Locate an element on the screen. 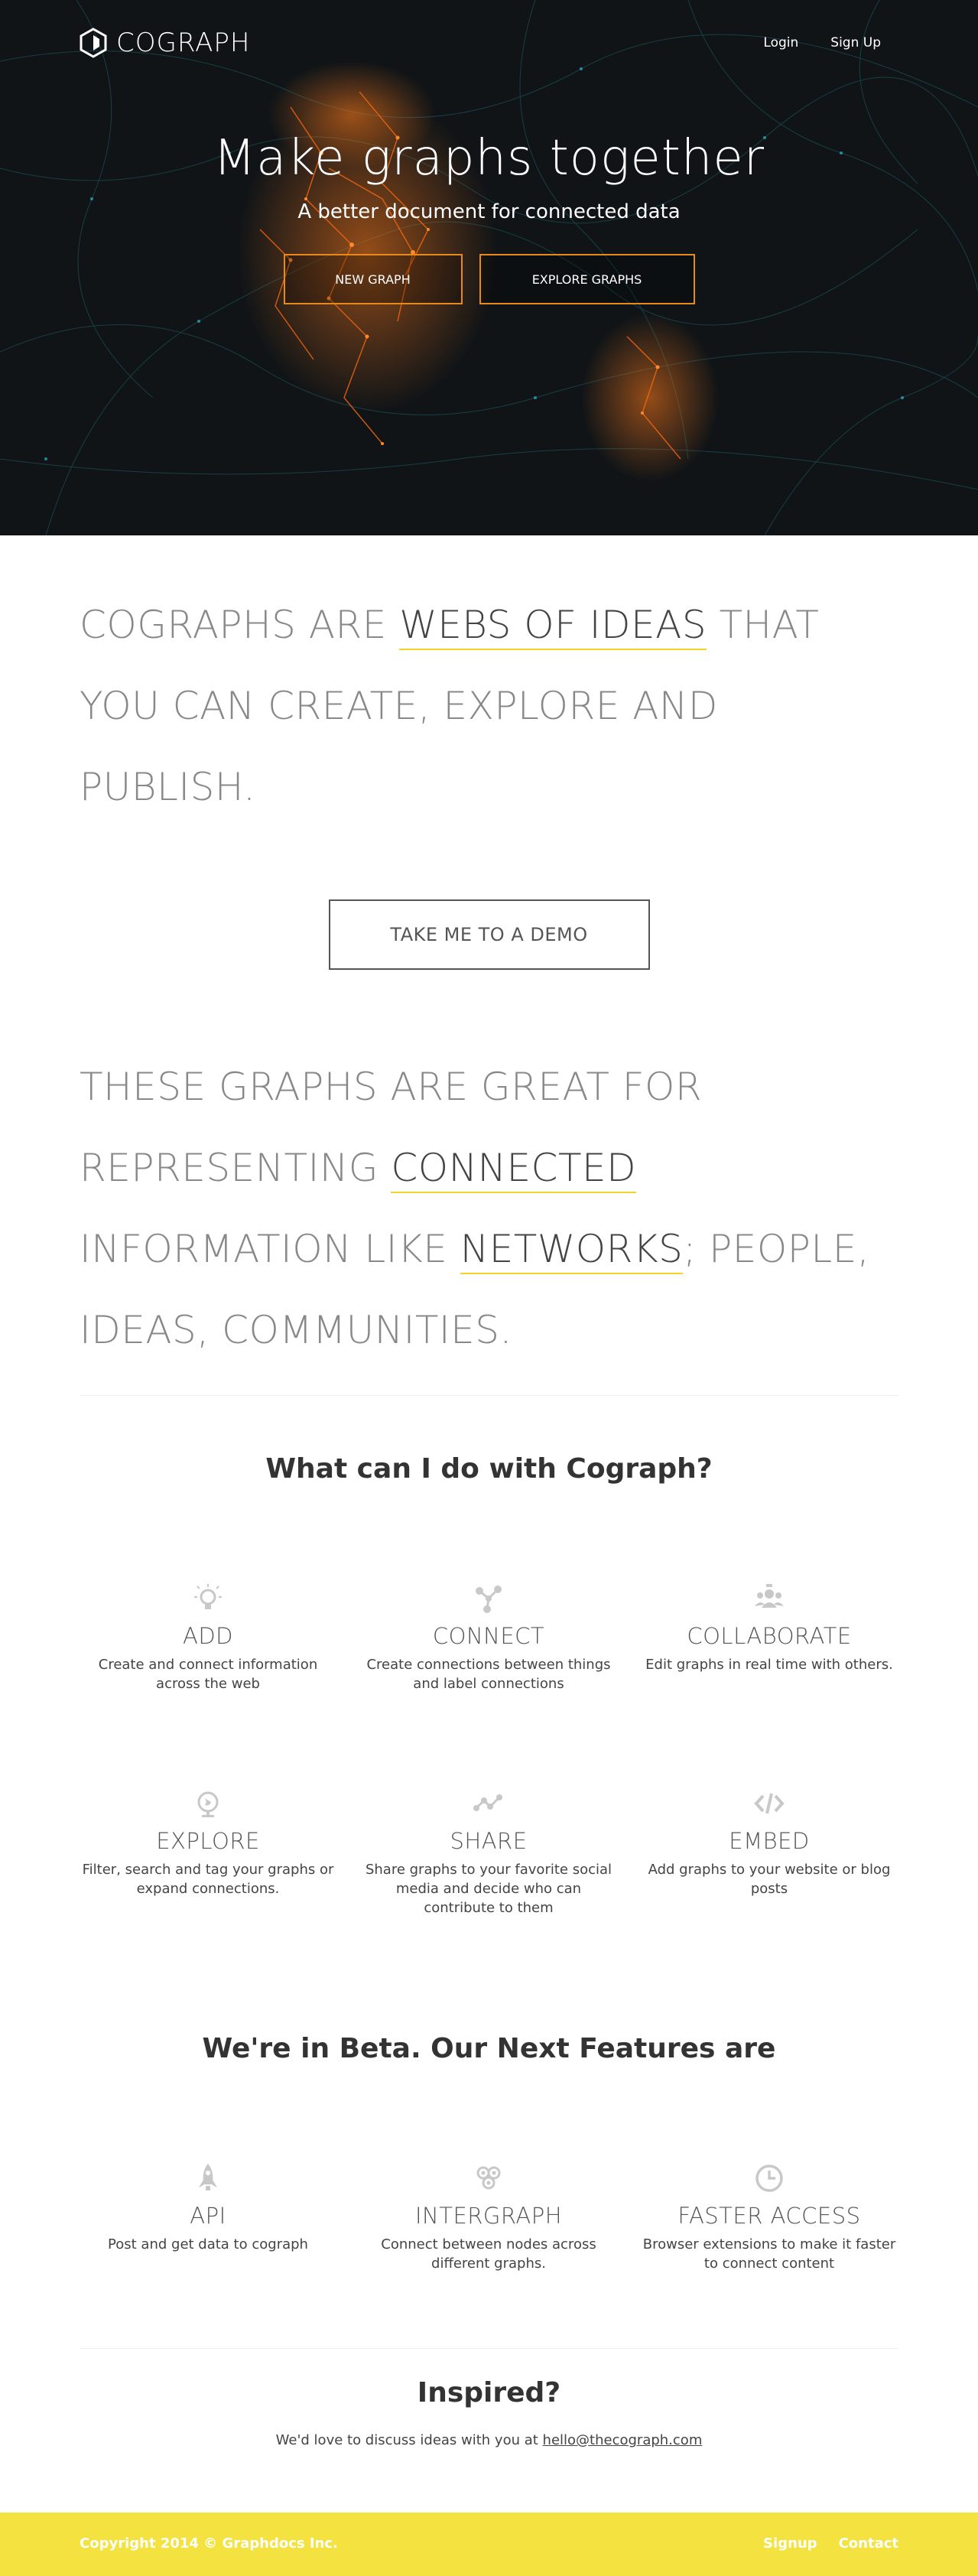 This screenshot has height=2576, width=978. feature-desc: Post and get data to cograph is located at coordinates (208, 2244).